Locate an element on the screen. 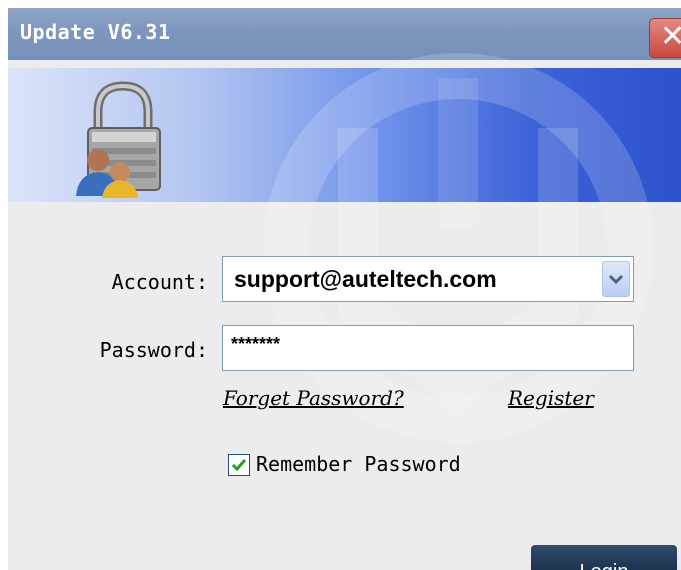 This screenshot has width=681, height=570. close-button: ✕ is located at coordinates (665, 38).